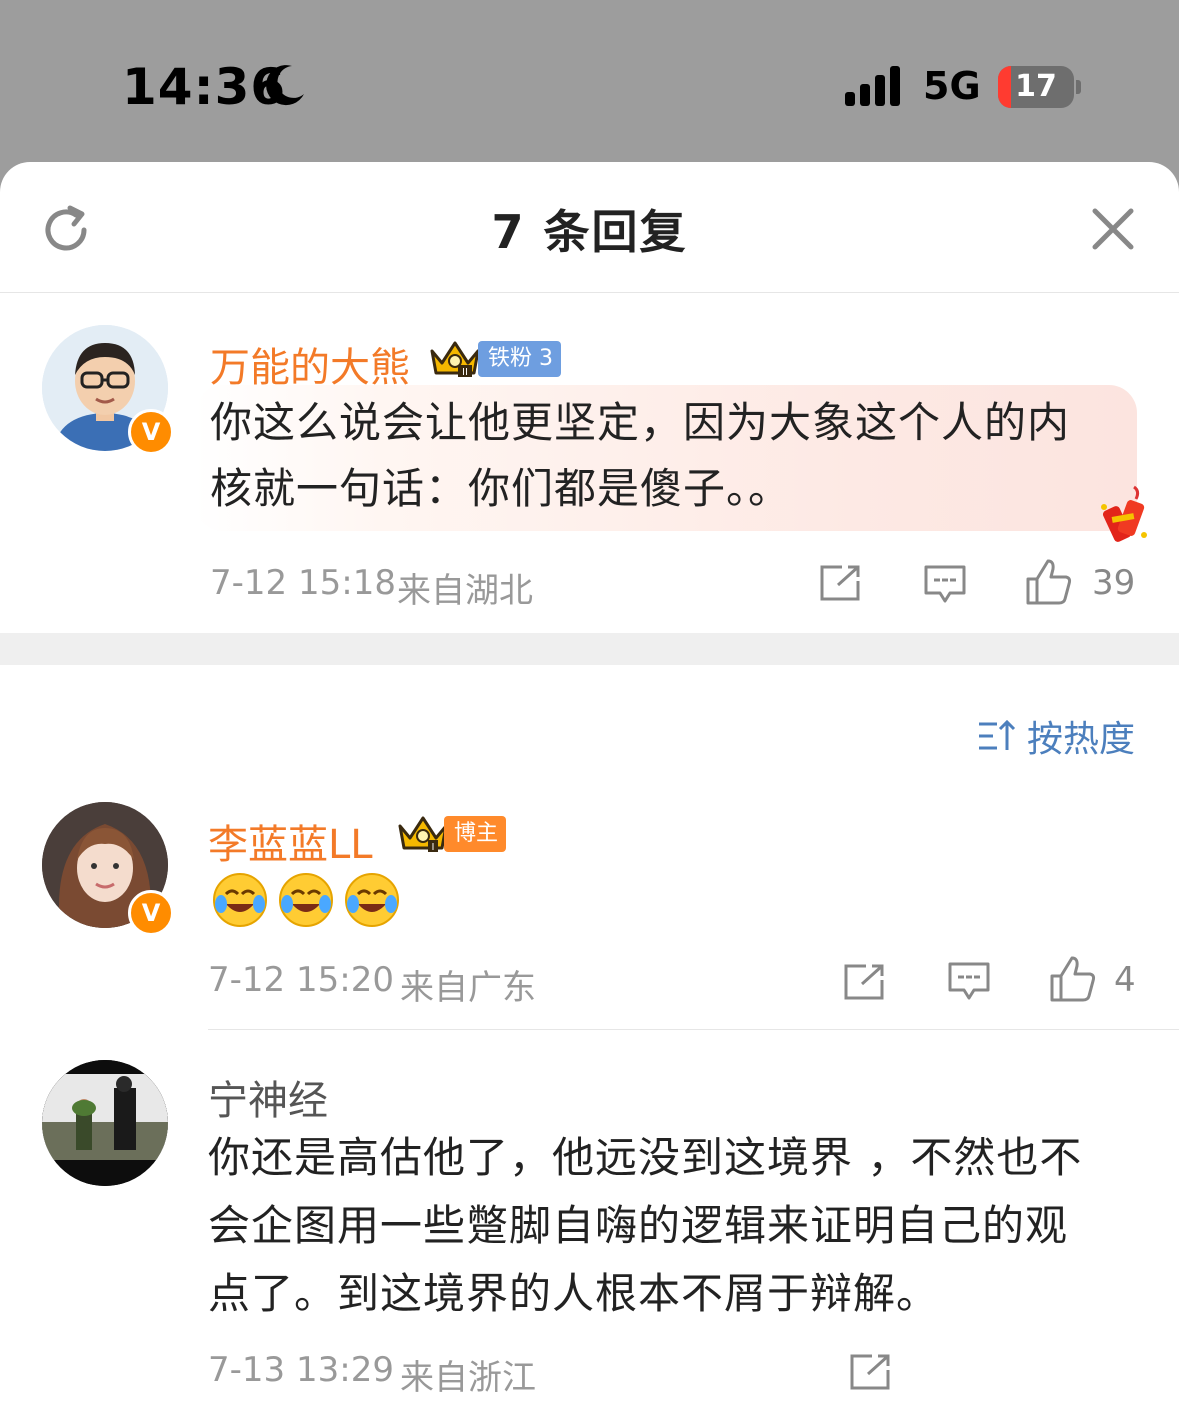  Describe the element at coordinates (468, 988) in the screenshot. I see `comment-location: 来自广东` at that location.